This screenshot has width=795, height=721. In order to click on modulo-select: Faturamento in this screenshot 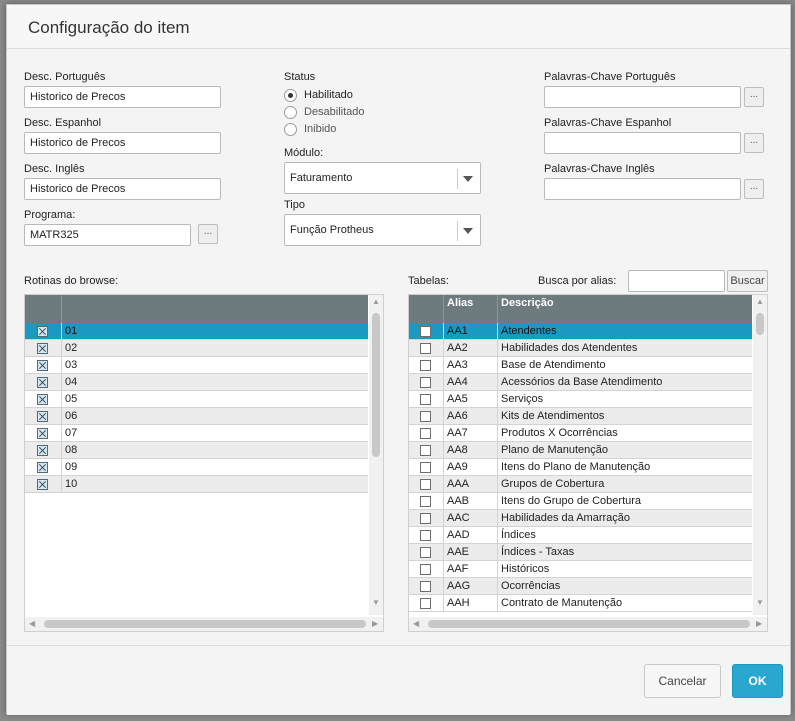, I will do `click(382, 178)`.